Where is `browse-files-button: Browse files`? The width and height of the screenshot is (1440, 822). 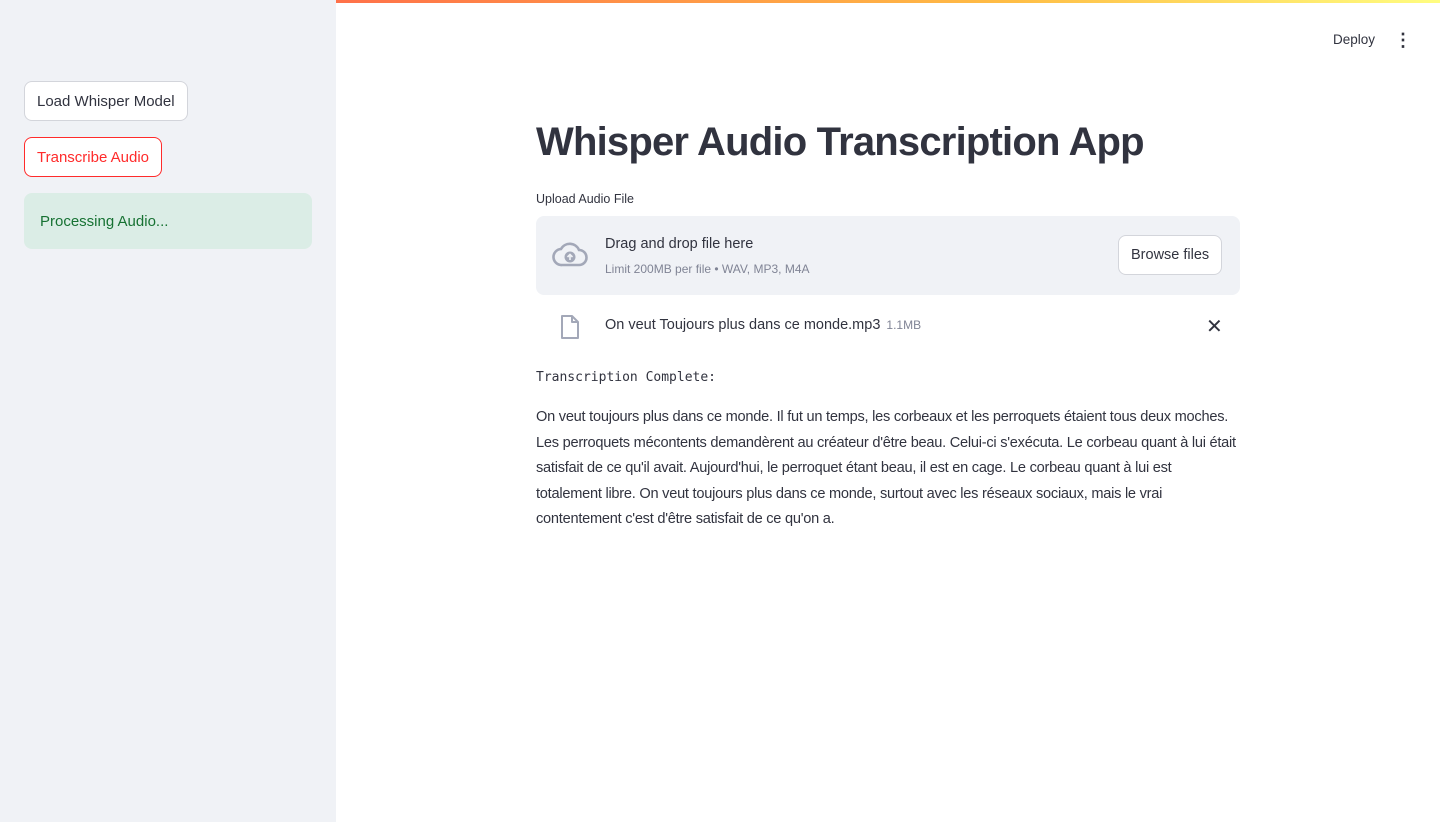 browse-files-button: Browse files is located at coordinates (1170, 255).